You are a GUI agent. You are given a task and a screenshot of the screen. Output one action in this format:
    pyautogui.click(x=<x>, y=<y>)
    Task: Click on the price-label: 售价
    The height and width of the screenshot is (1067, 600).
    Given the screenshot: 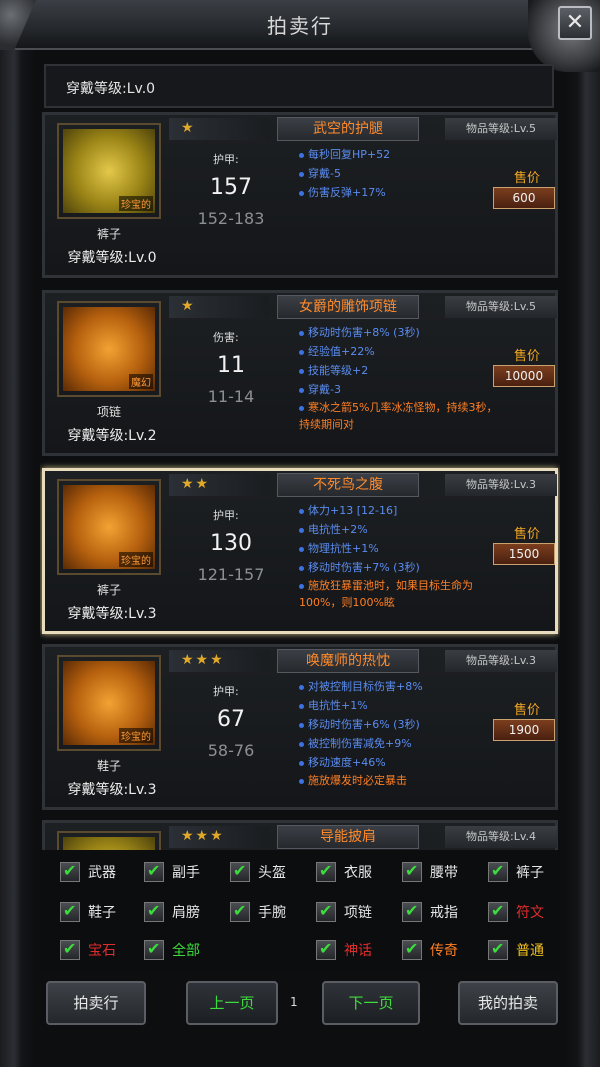 What is the action you would take?
    pyautogui.click(x=526, y=710)
    